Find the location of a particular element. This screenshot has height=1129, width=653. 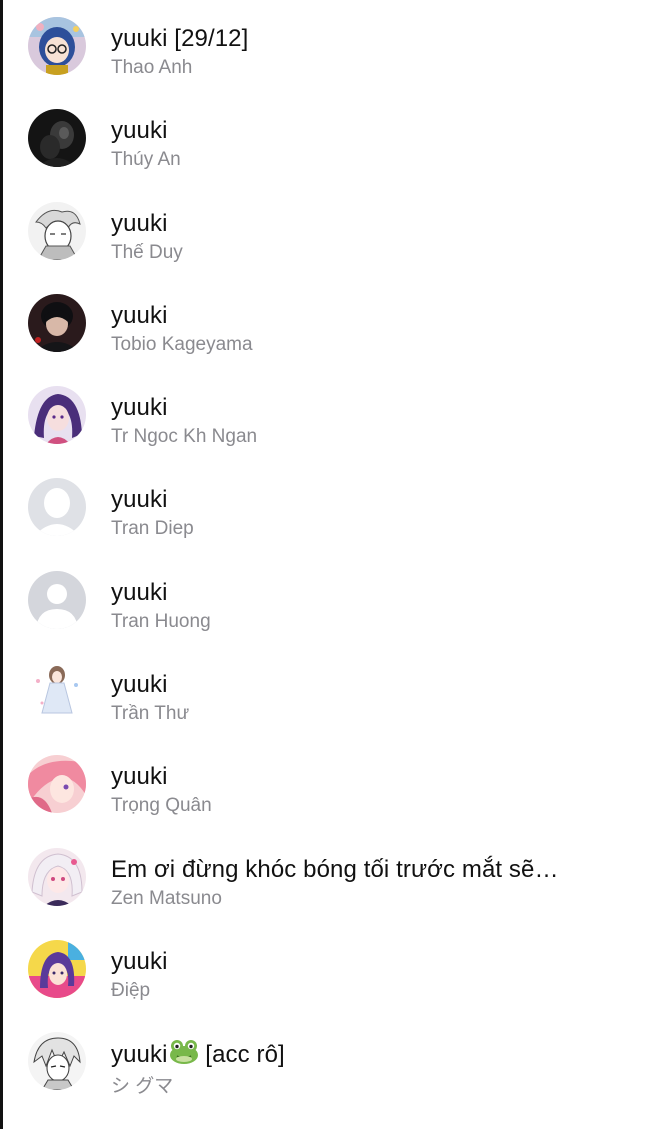

conversation-item: yuuki Tran Diep is located at coordinates (326, 507).